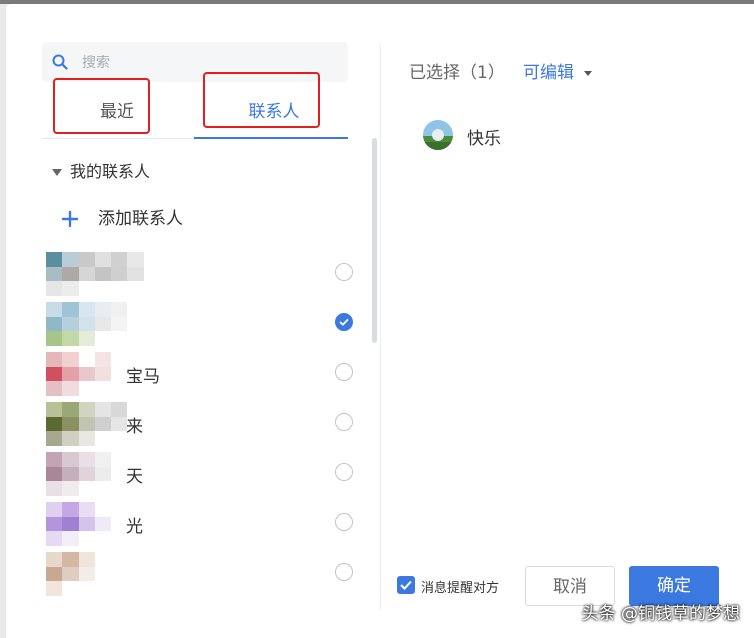  What do you see at coordinates (206, 374) in the screenshot?
I see `contact-row: 宝马` at bounding box center [206, 374].